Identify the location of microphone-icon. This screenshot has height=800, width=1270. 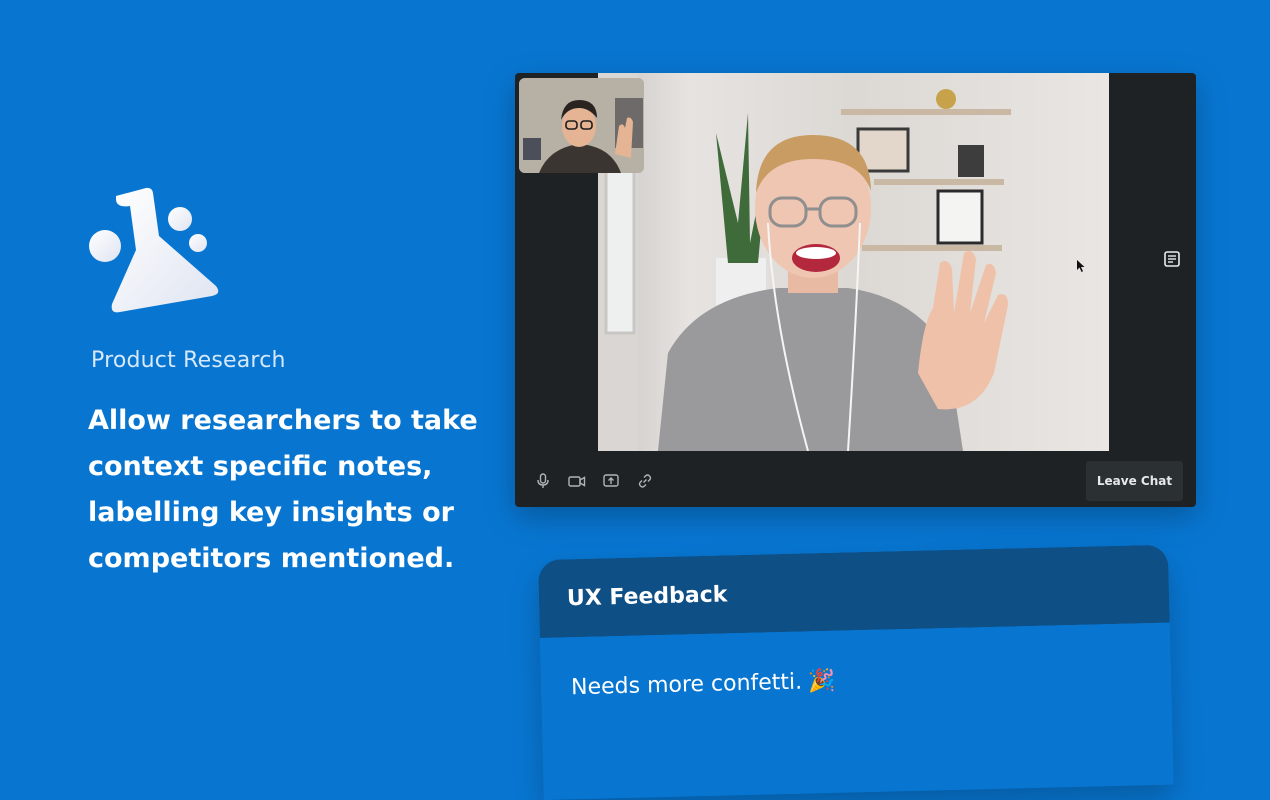
(543, 481).